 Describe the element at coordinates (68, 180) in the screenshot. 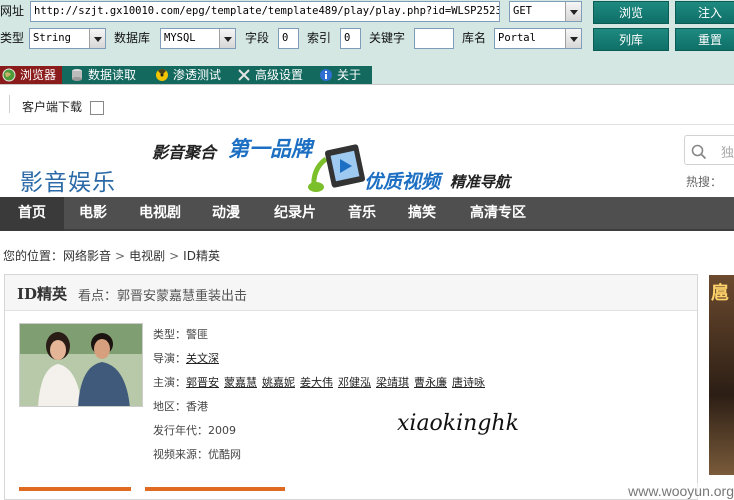

I see `site-logo: 影音娱乐` at that location.